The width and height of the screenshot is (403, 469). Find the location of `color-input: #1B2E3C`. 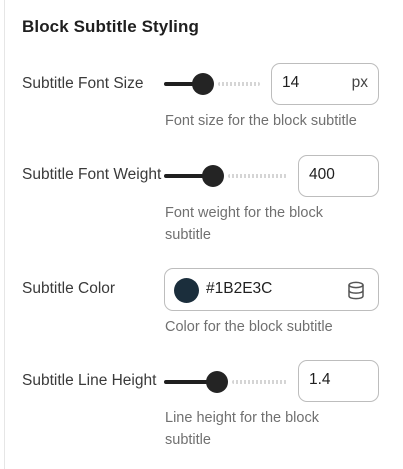

color-input: #1B2E3C is located at coordinates (271, 289).